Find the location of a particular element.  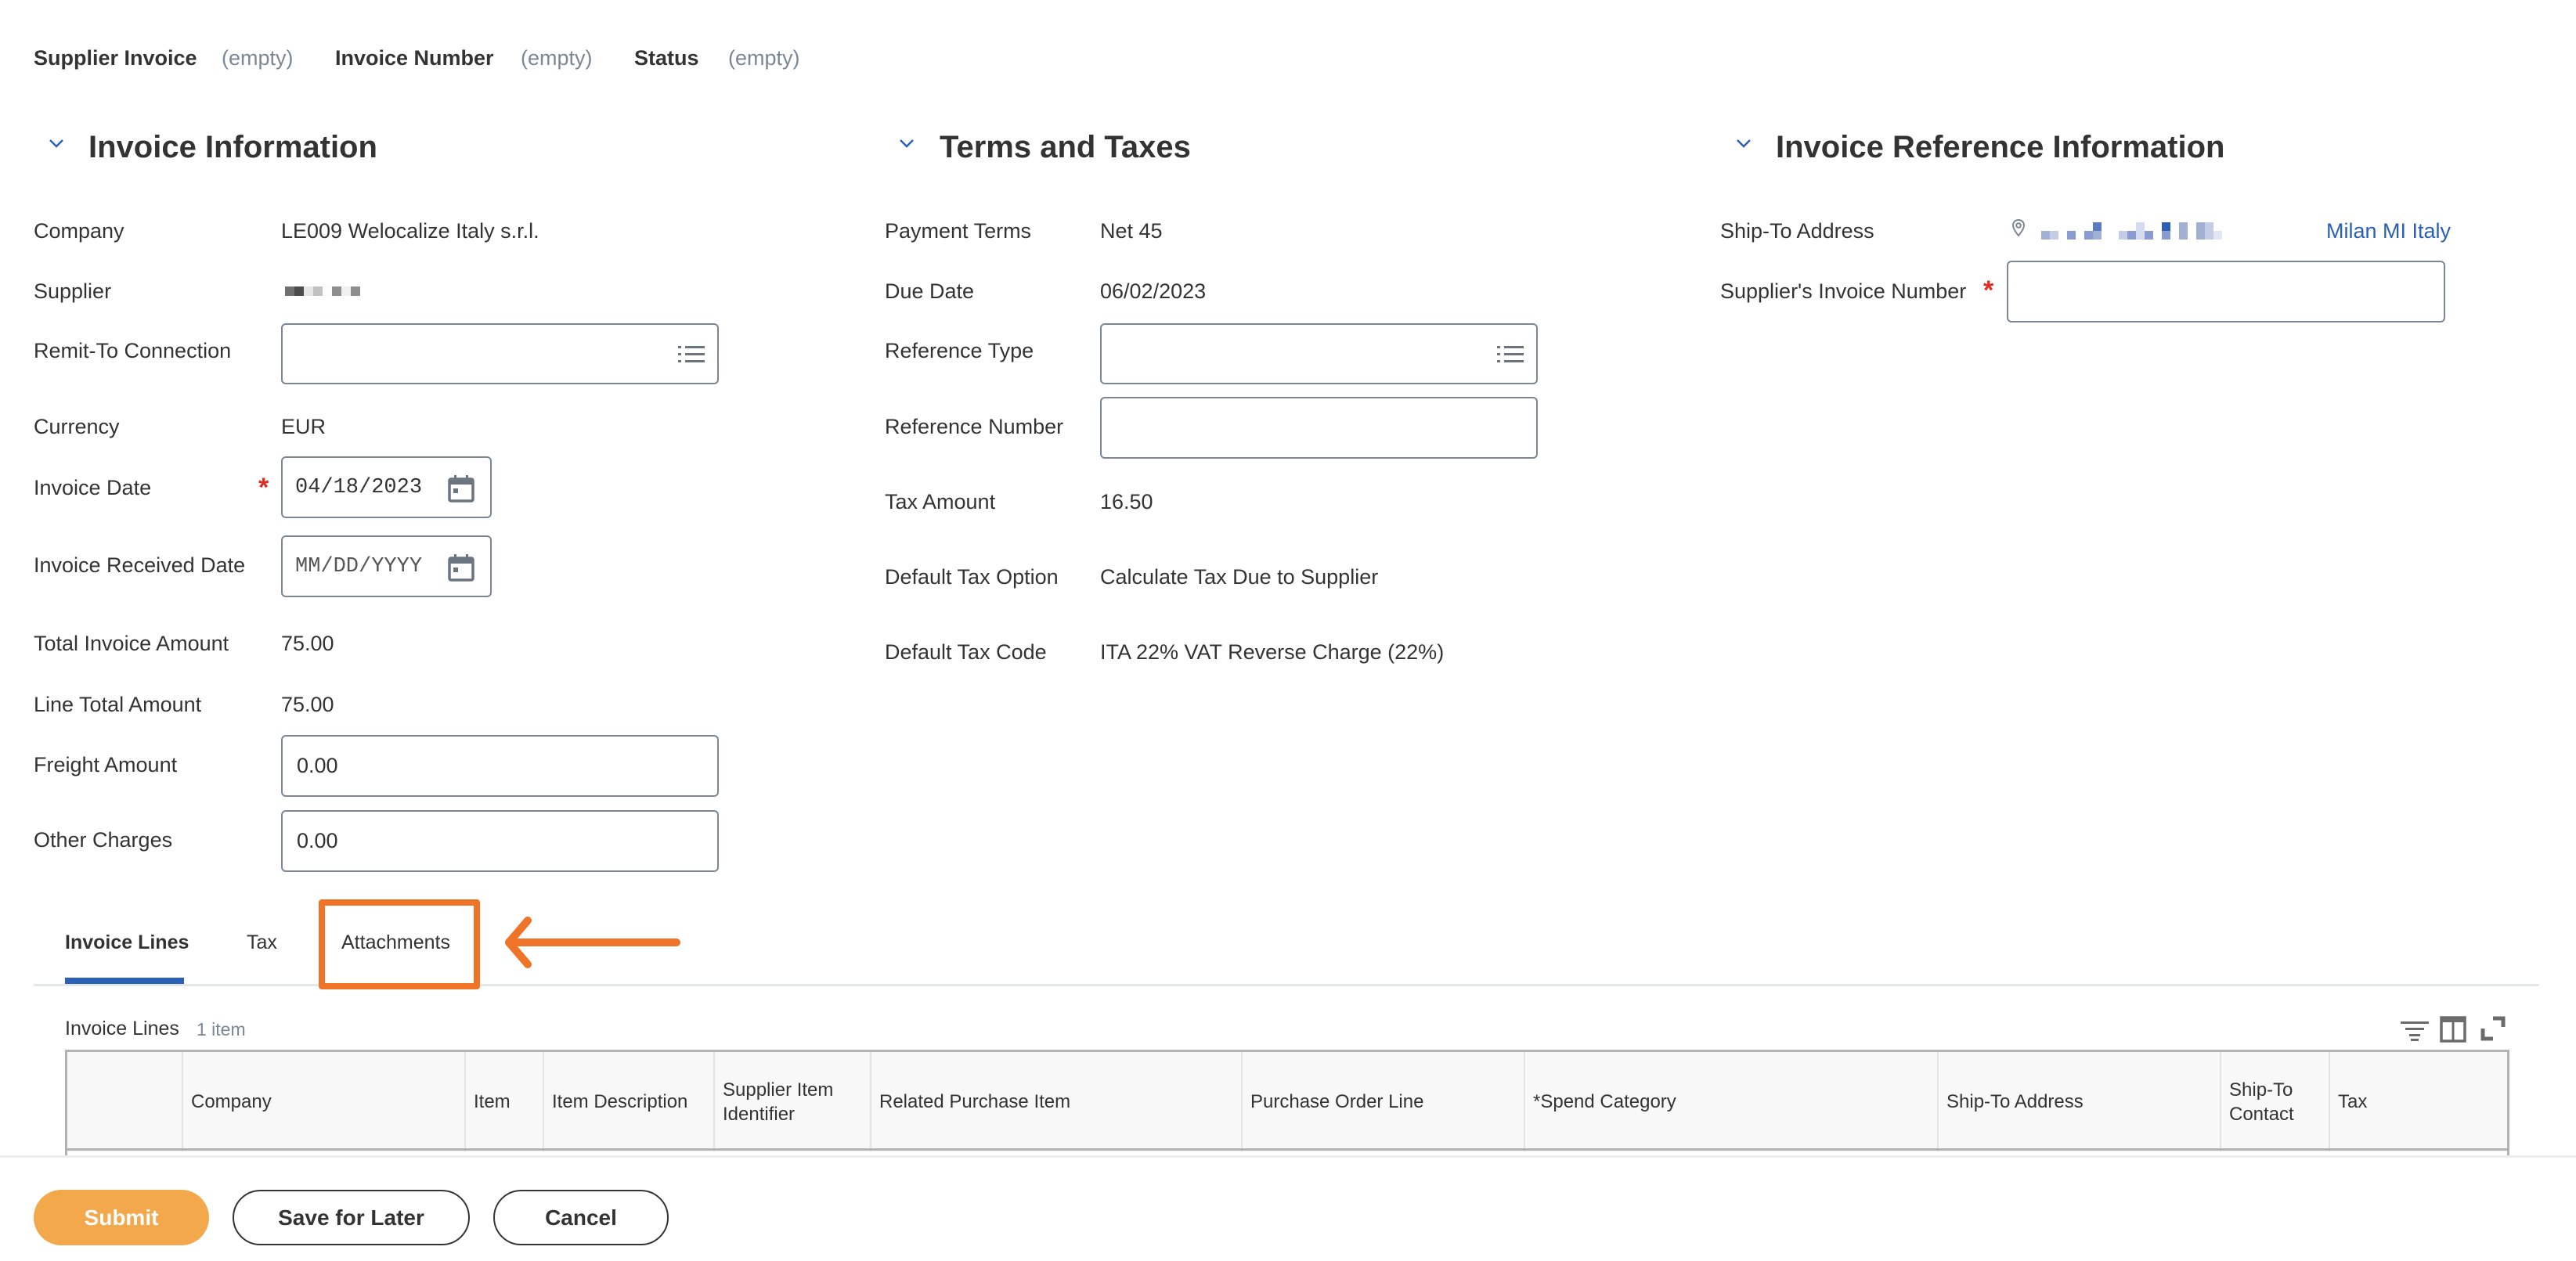

submit-button: Submit is located at coordinates (122, 1217).